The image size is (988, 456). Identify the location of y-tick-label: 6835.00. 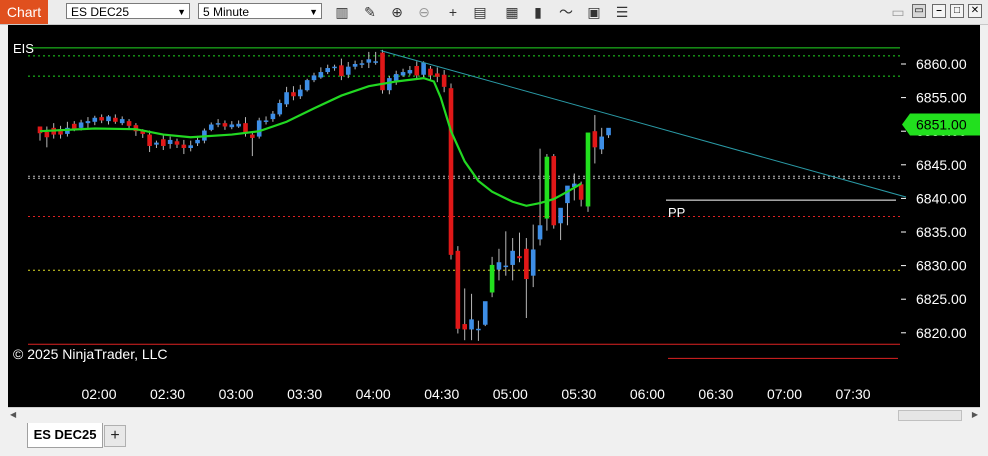
(941, 232).